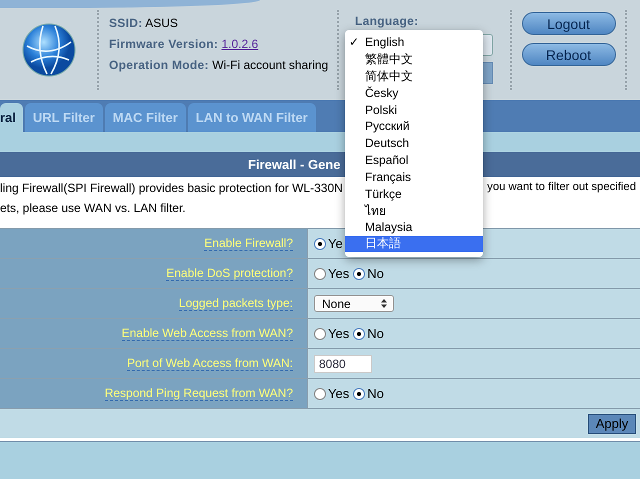  What do you see at coordinates (414, 109) in the screenshot?
I see `language-option: Polski` at bounding box center [414, 109].